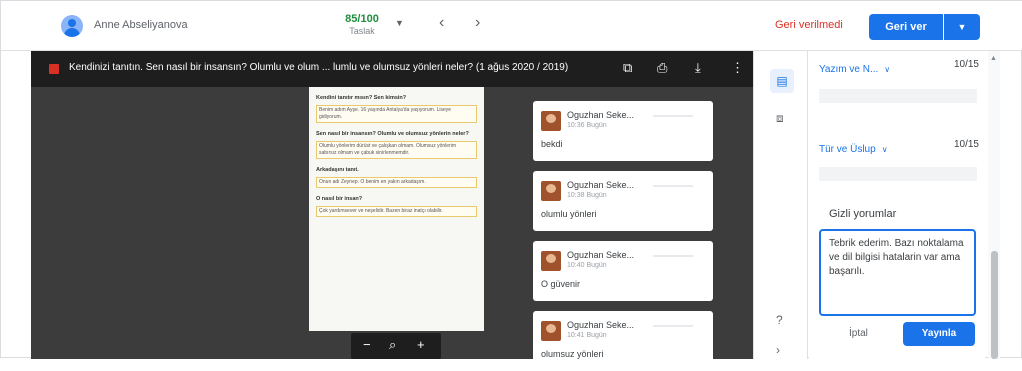  Describe the element at coordinates (337, 170) in the screenshot. I see `page-question: Arkadaşını tanıt.` at that location.